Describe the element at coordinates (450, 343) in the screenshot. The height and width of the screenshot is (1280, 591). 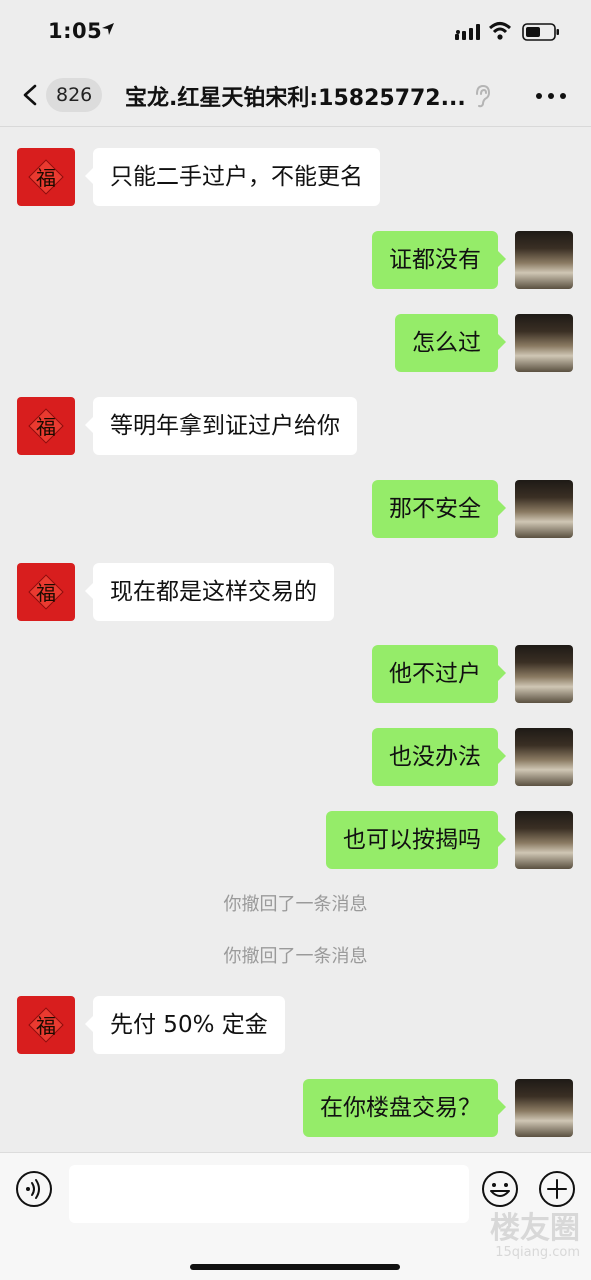
I see `outgoing-message-bubble: 怎么过` at that location.